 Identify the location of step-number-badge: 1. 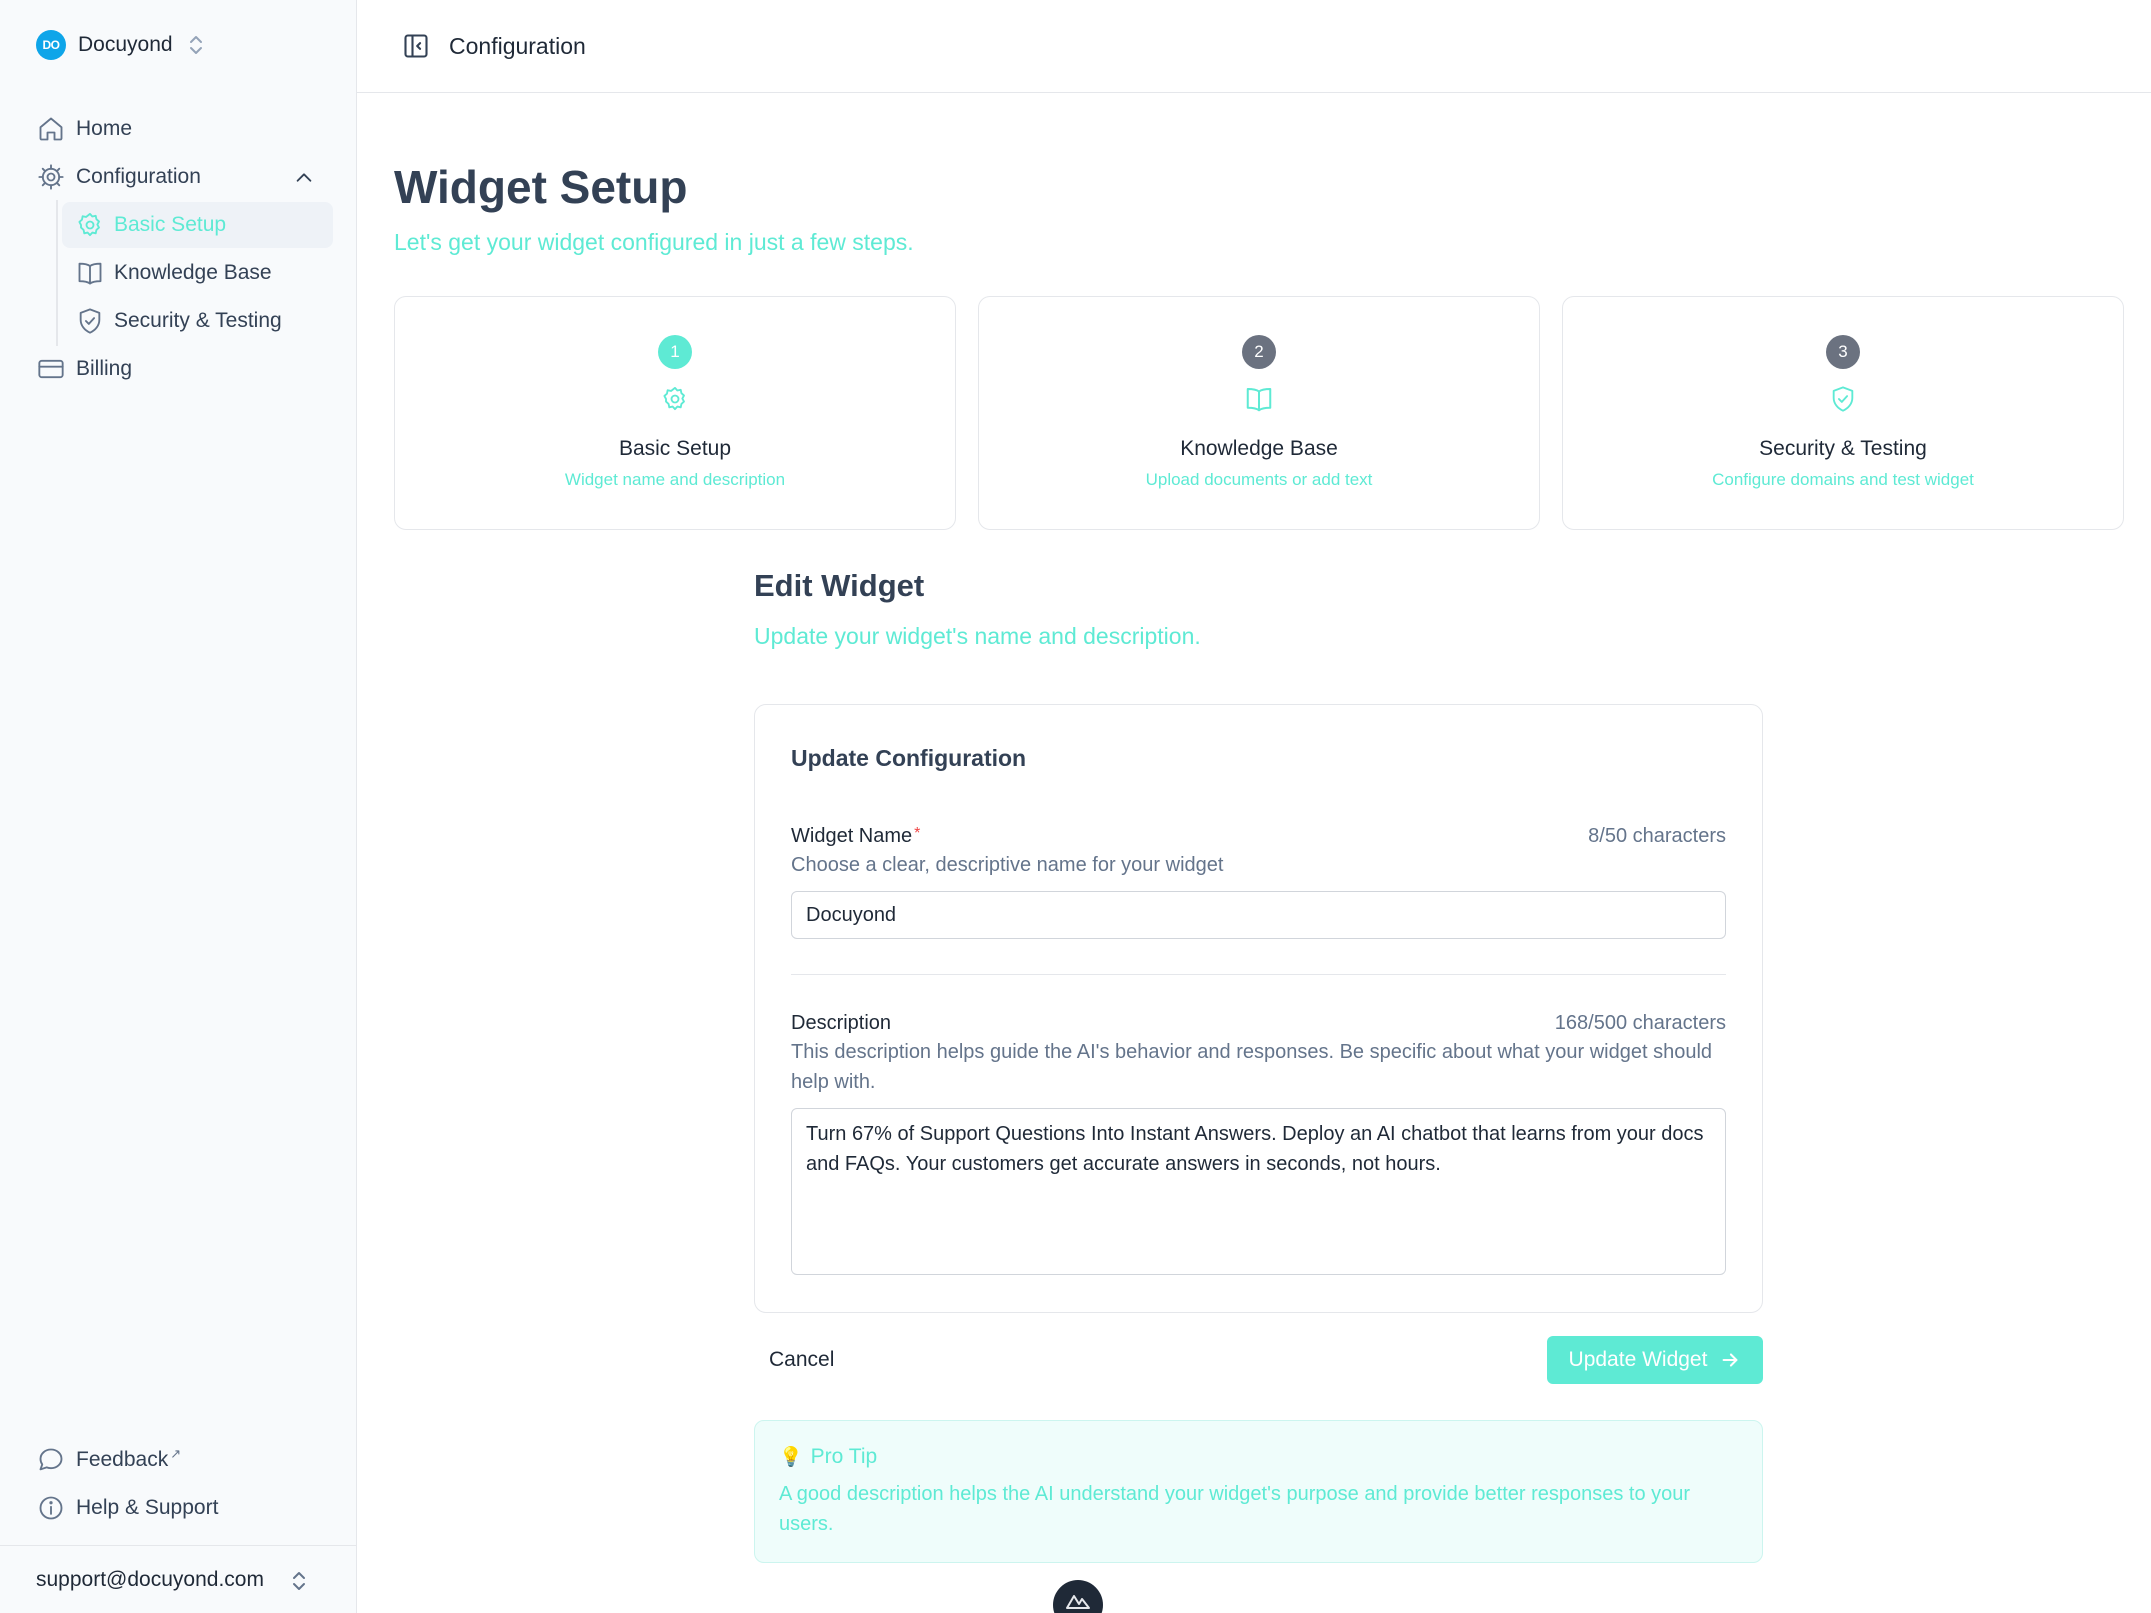
(675, 352).